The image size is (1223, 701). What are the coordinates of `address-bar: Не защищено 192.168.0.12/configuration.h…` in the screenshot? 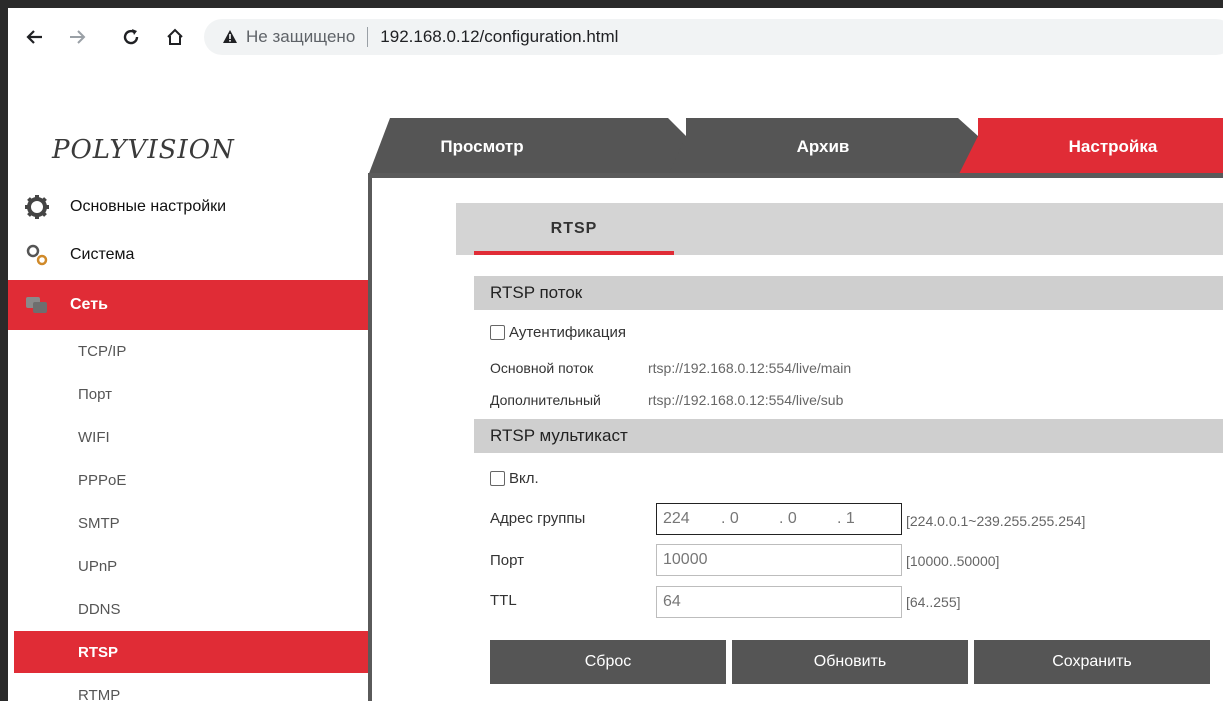 It's located at (713, 37).